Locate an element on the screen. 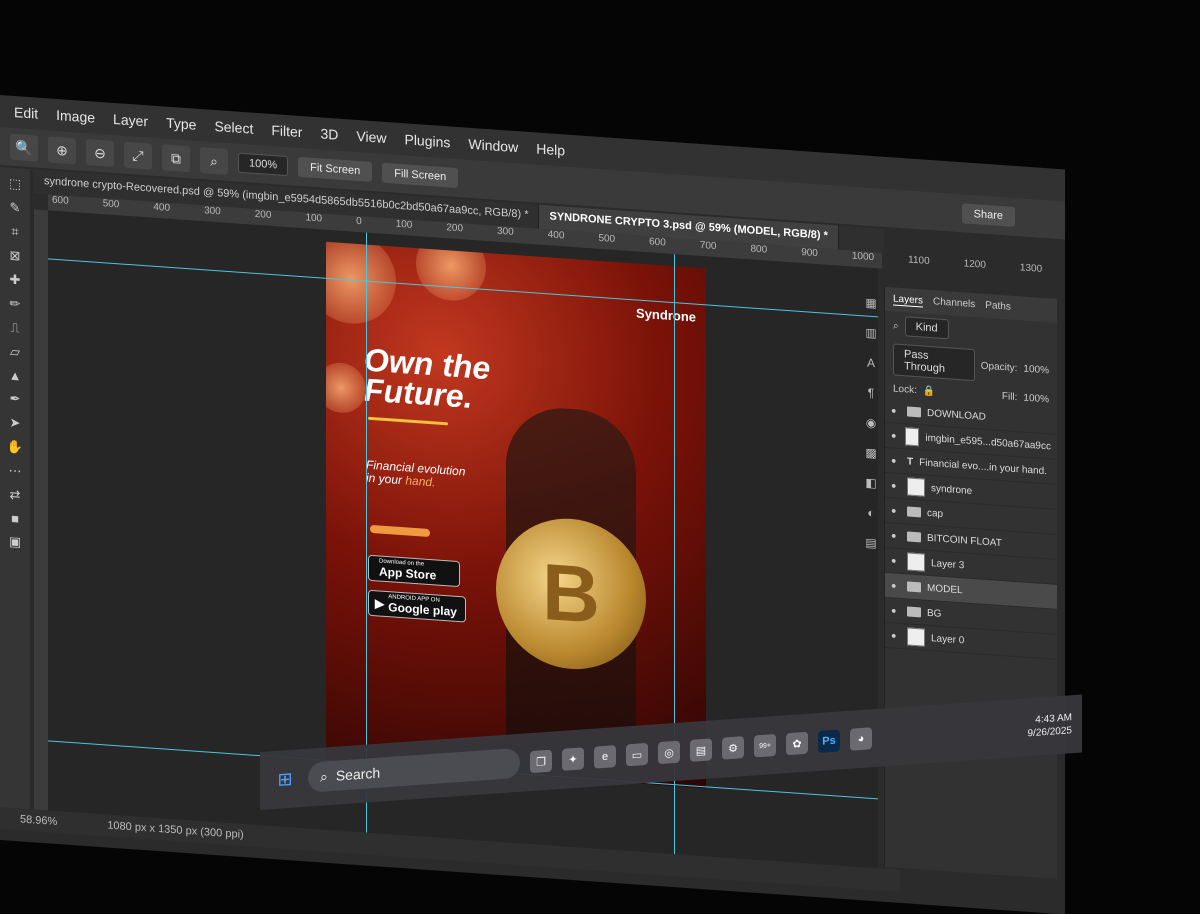  system-clock: 4:43 AM 9/26/2025 is located at coordinates (1050, 725).